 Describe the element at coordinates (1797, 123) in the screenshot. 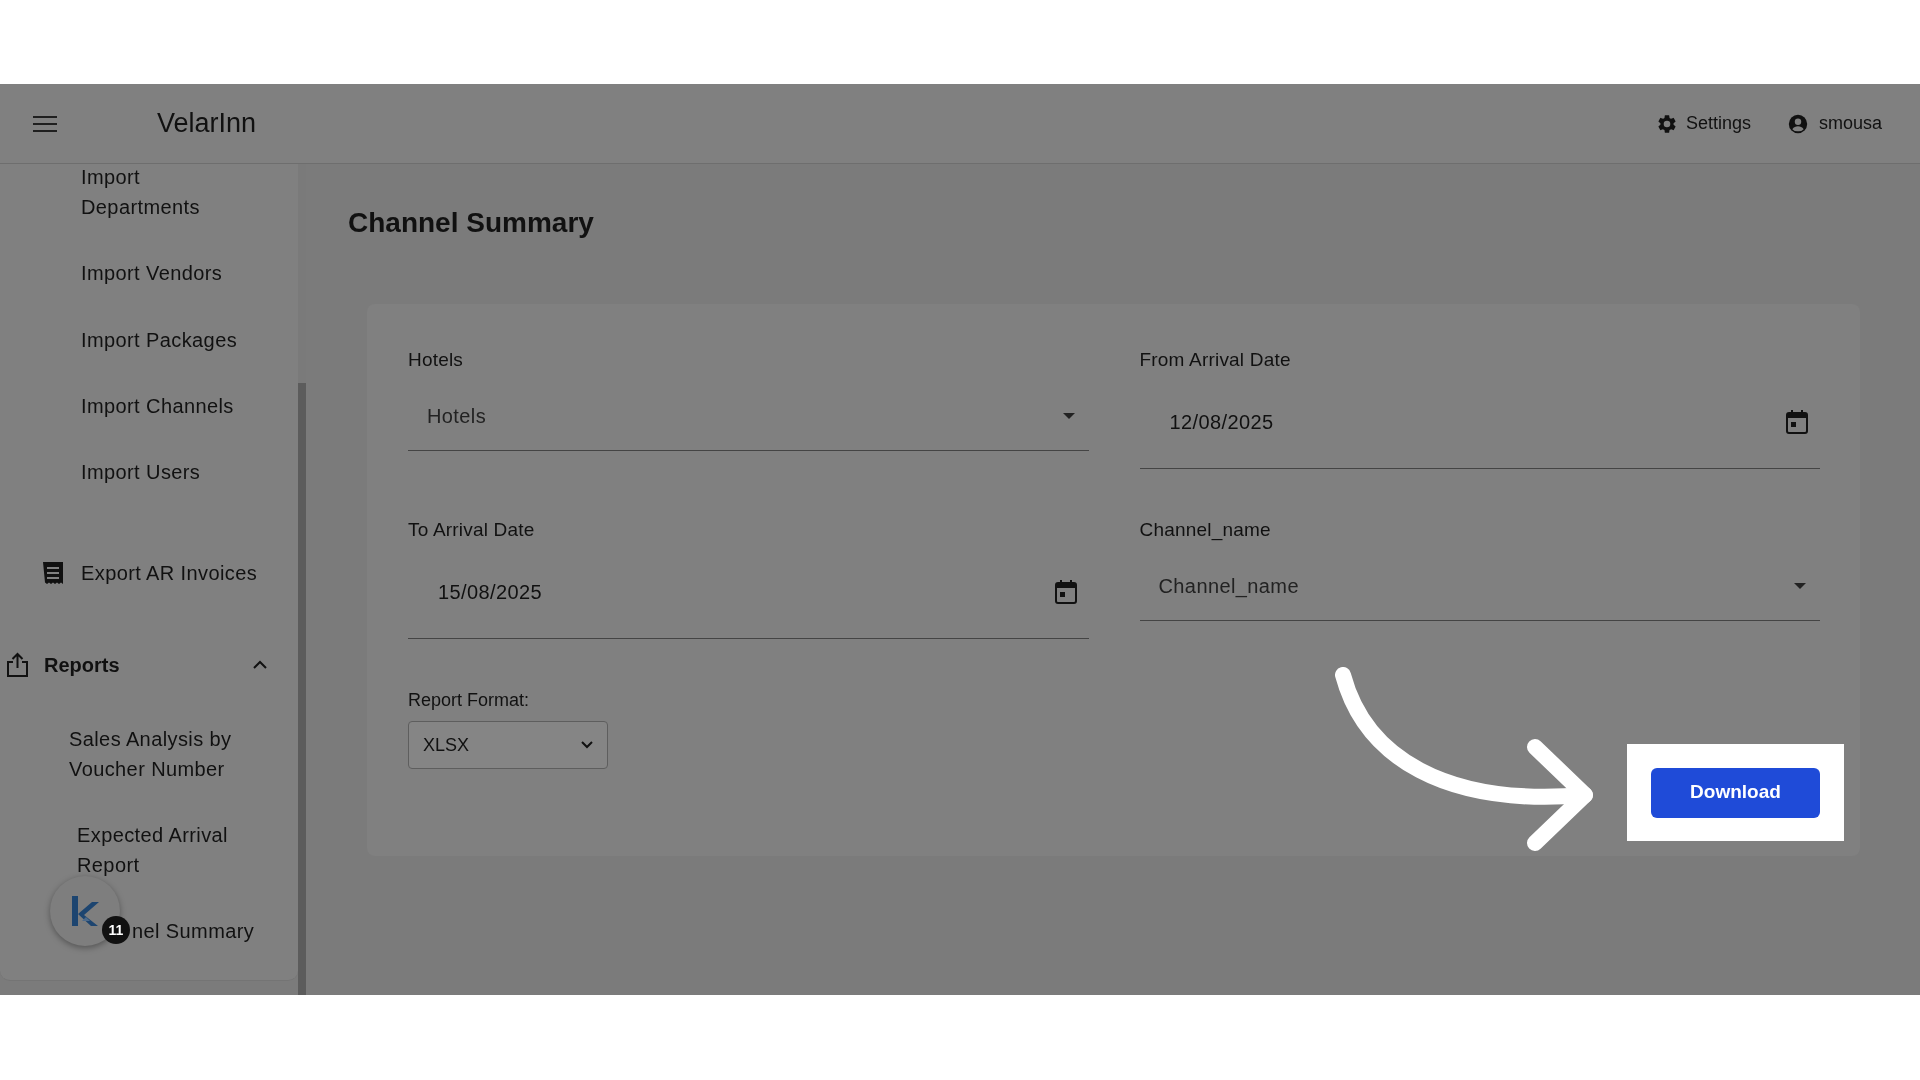

I see `user-icon` at that location.